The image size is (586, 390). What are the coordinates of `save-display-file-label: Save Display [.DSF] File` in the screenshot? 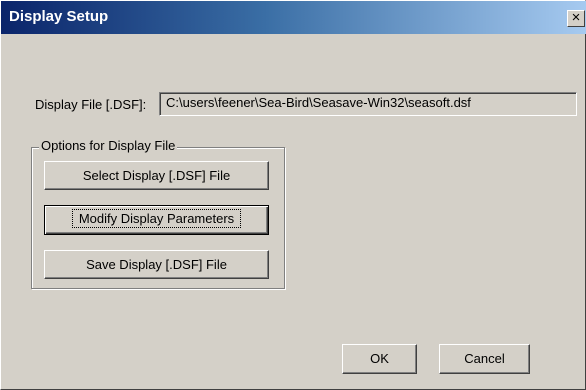 It's located at (156, 264).